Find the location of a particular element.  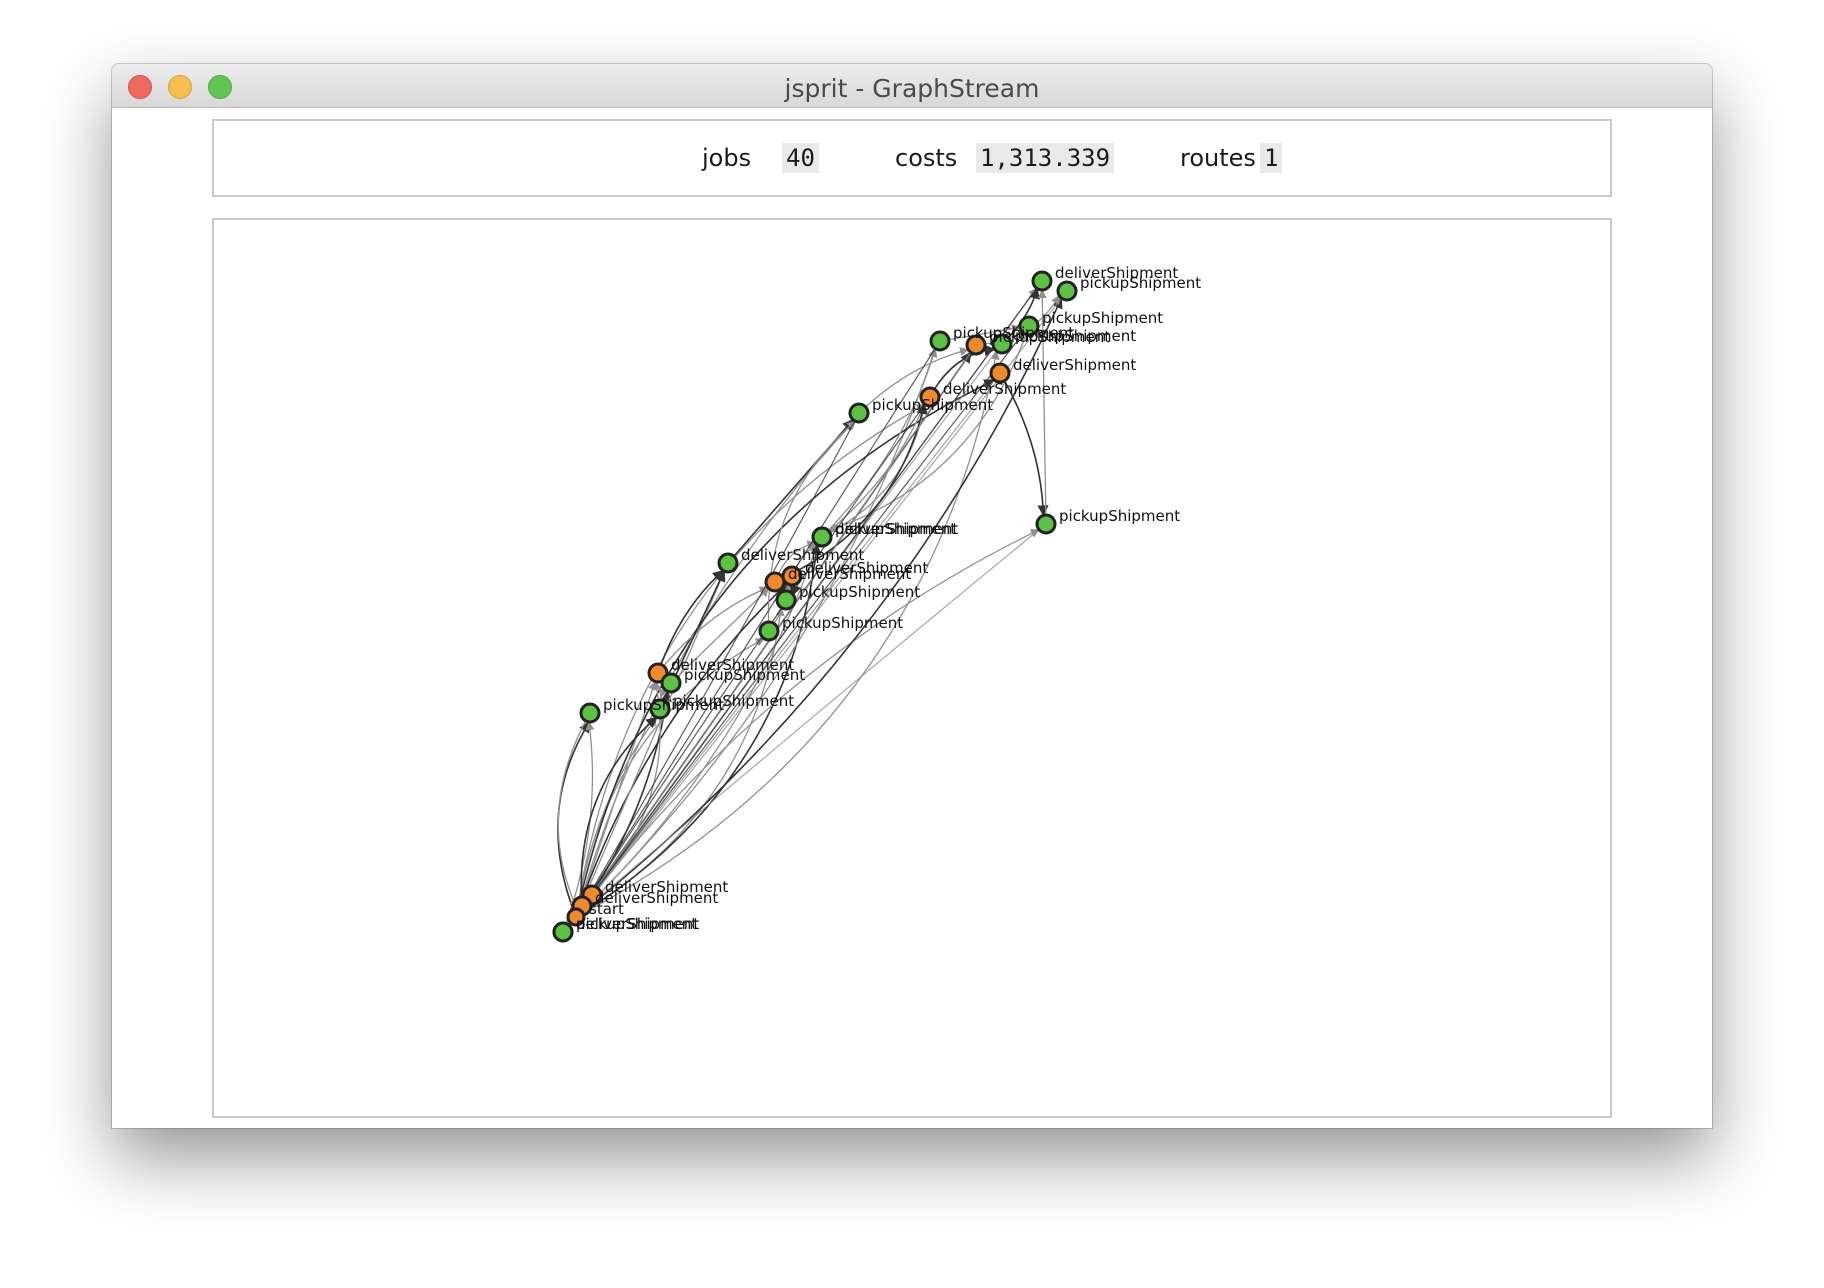

jobs-label: jobs is located at coordinates (727, 158).